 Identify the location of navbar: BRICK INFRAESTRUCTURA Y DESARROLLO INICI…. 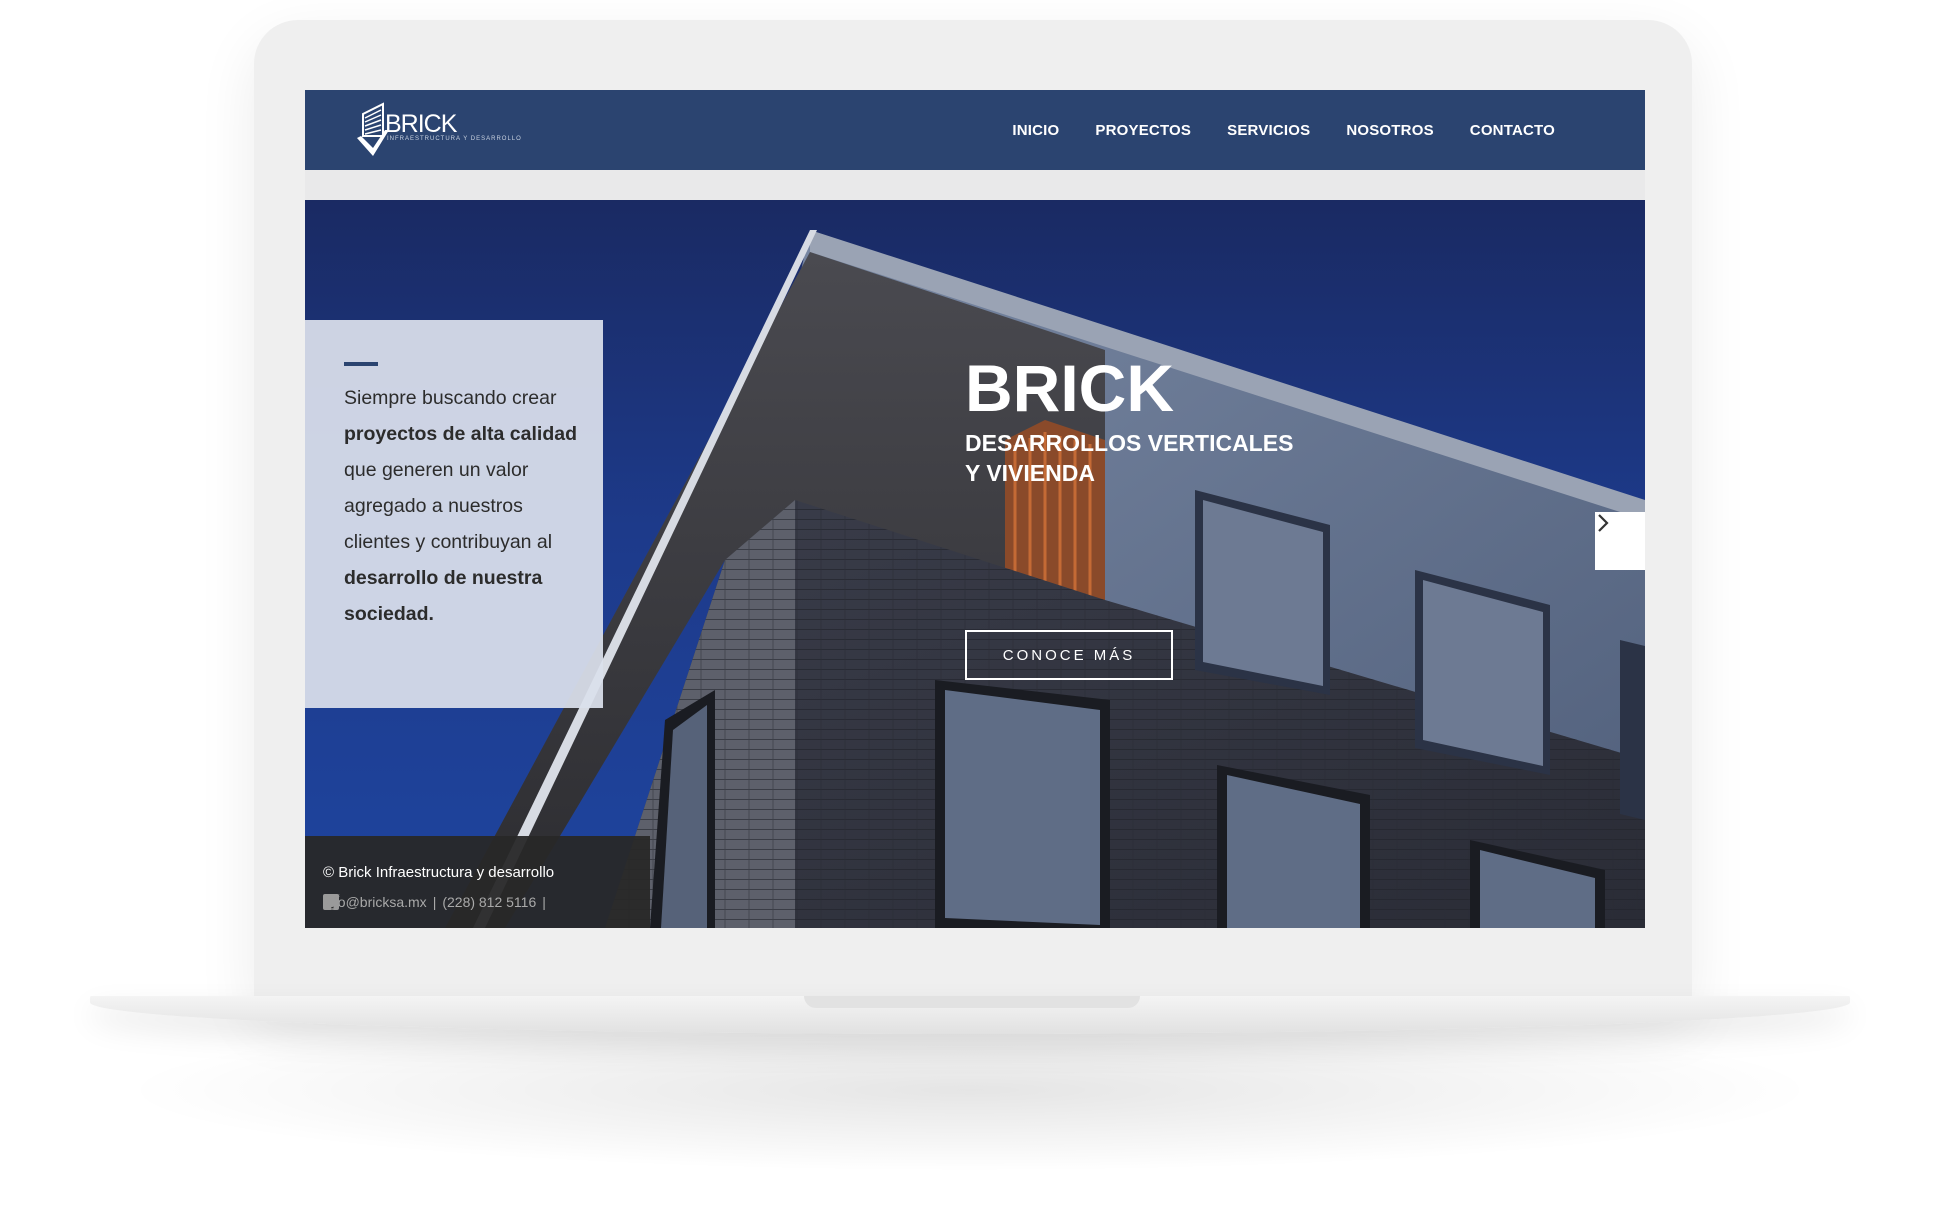
(975, 130).